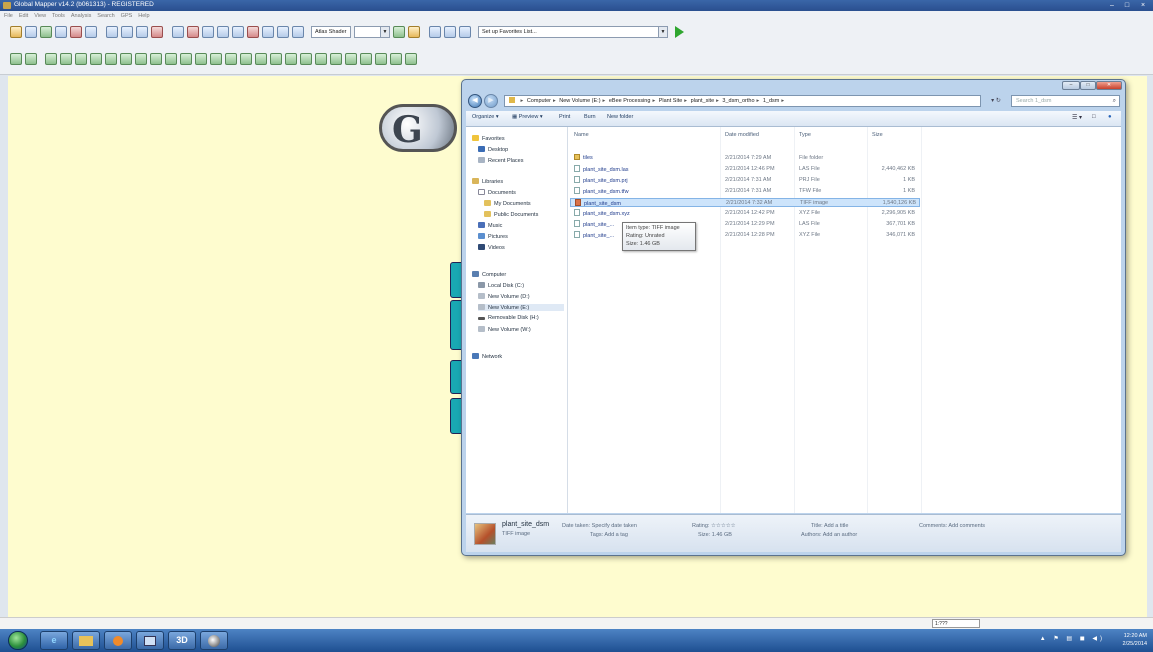 The height and width of the screenshot is (652, 1153). Describe the element at coordinates (521, 307) in the screenshot. I see `nav-volume-e: New Volume (E:)` at that location.